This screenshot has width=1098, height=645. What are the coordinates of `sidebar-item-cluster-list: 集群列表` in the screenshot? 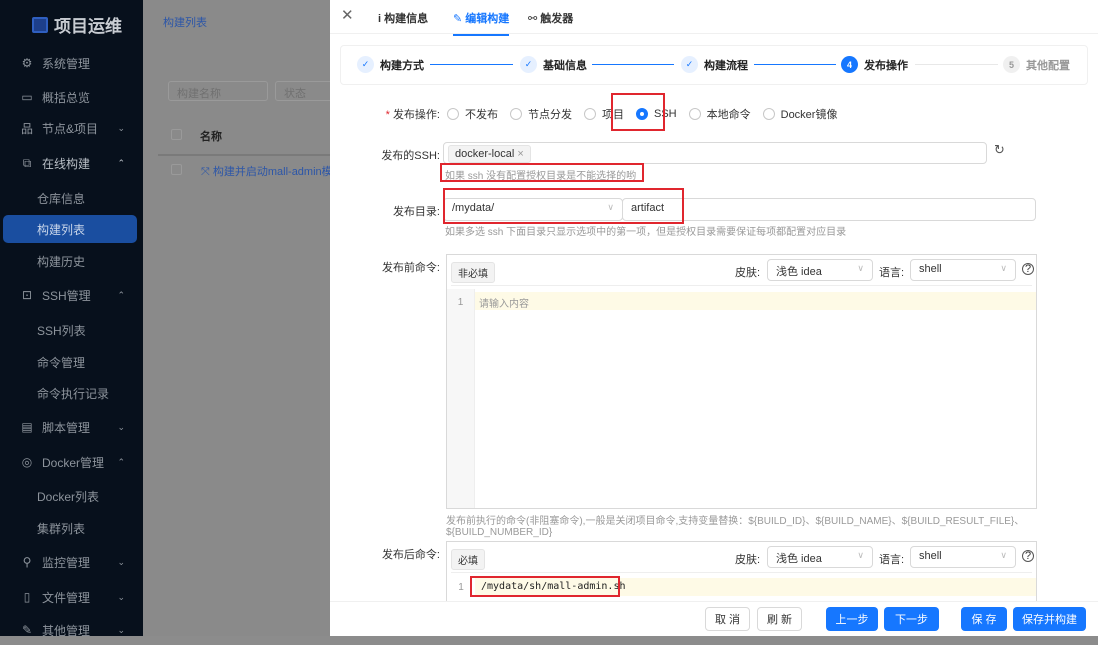 It's located at (71, 528).